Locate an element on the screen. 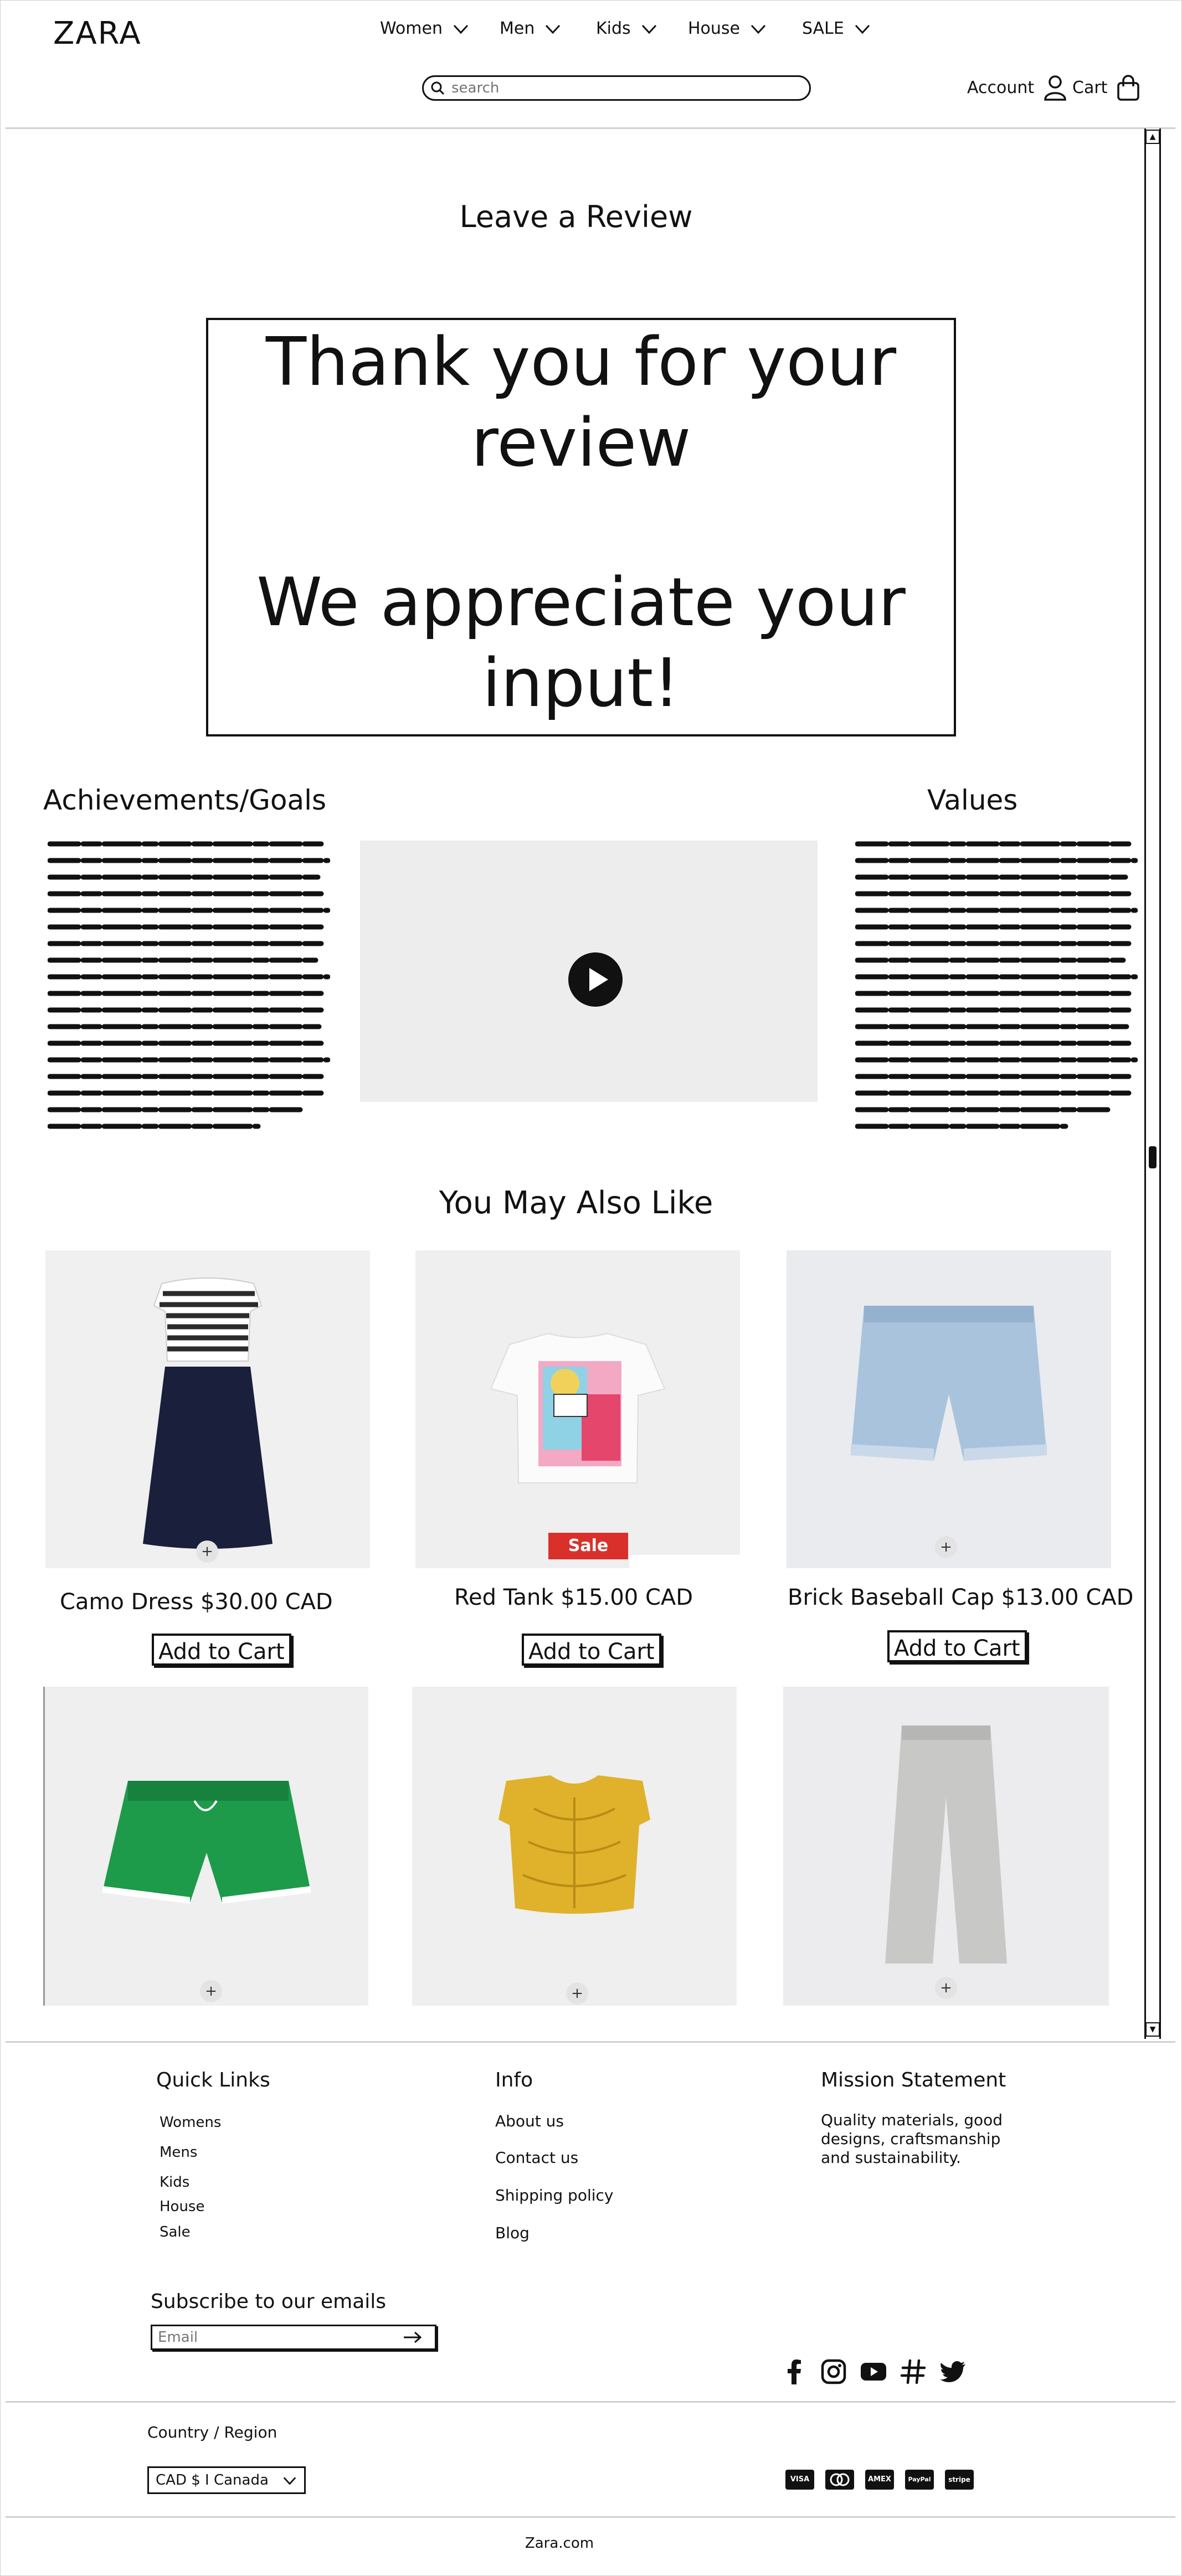  product-image-dress: + is located at coordinates (207, 1409).